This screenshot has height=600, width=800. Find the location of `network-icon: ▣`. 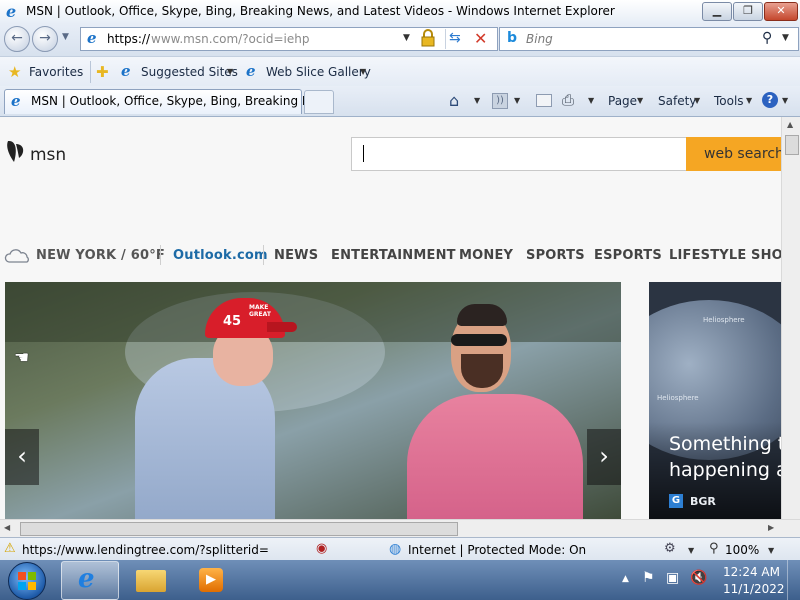

network-icon: ▣ is located at coordinates (672, 578).